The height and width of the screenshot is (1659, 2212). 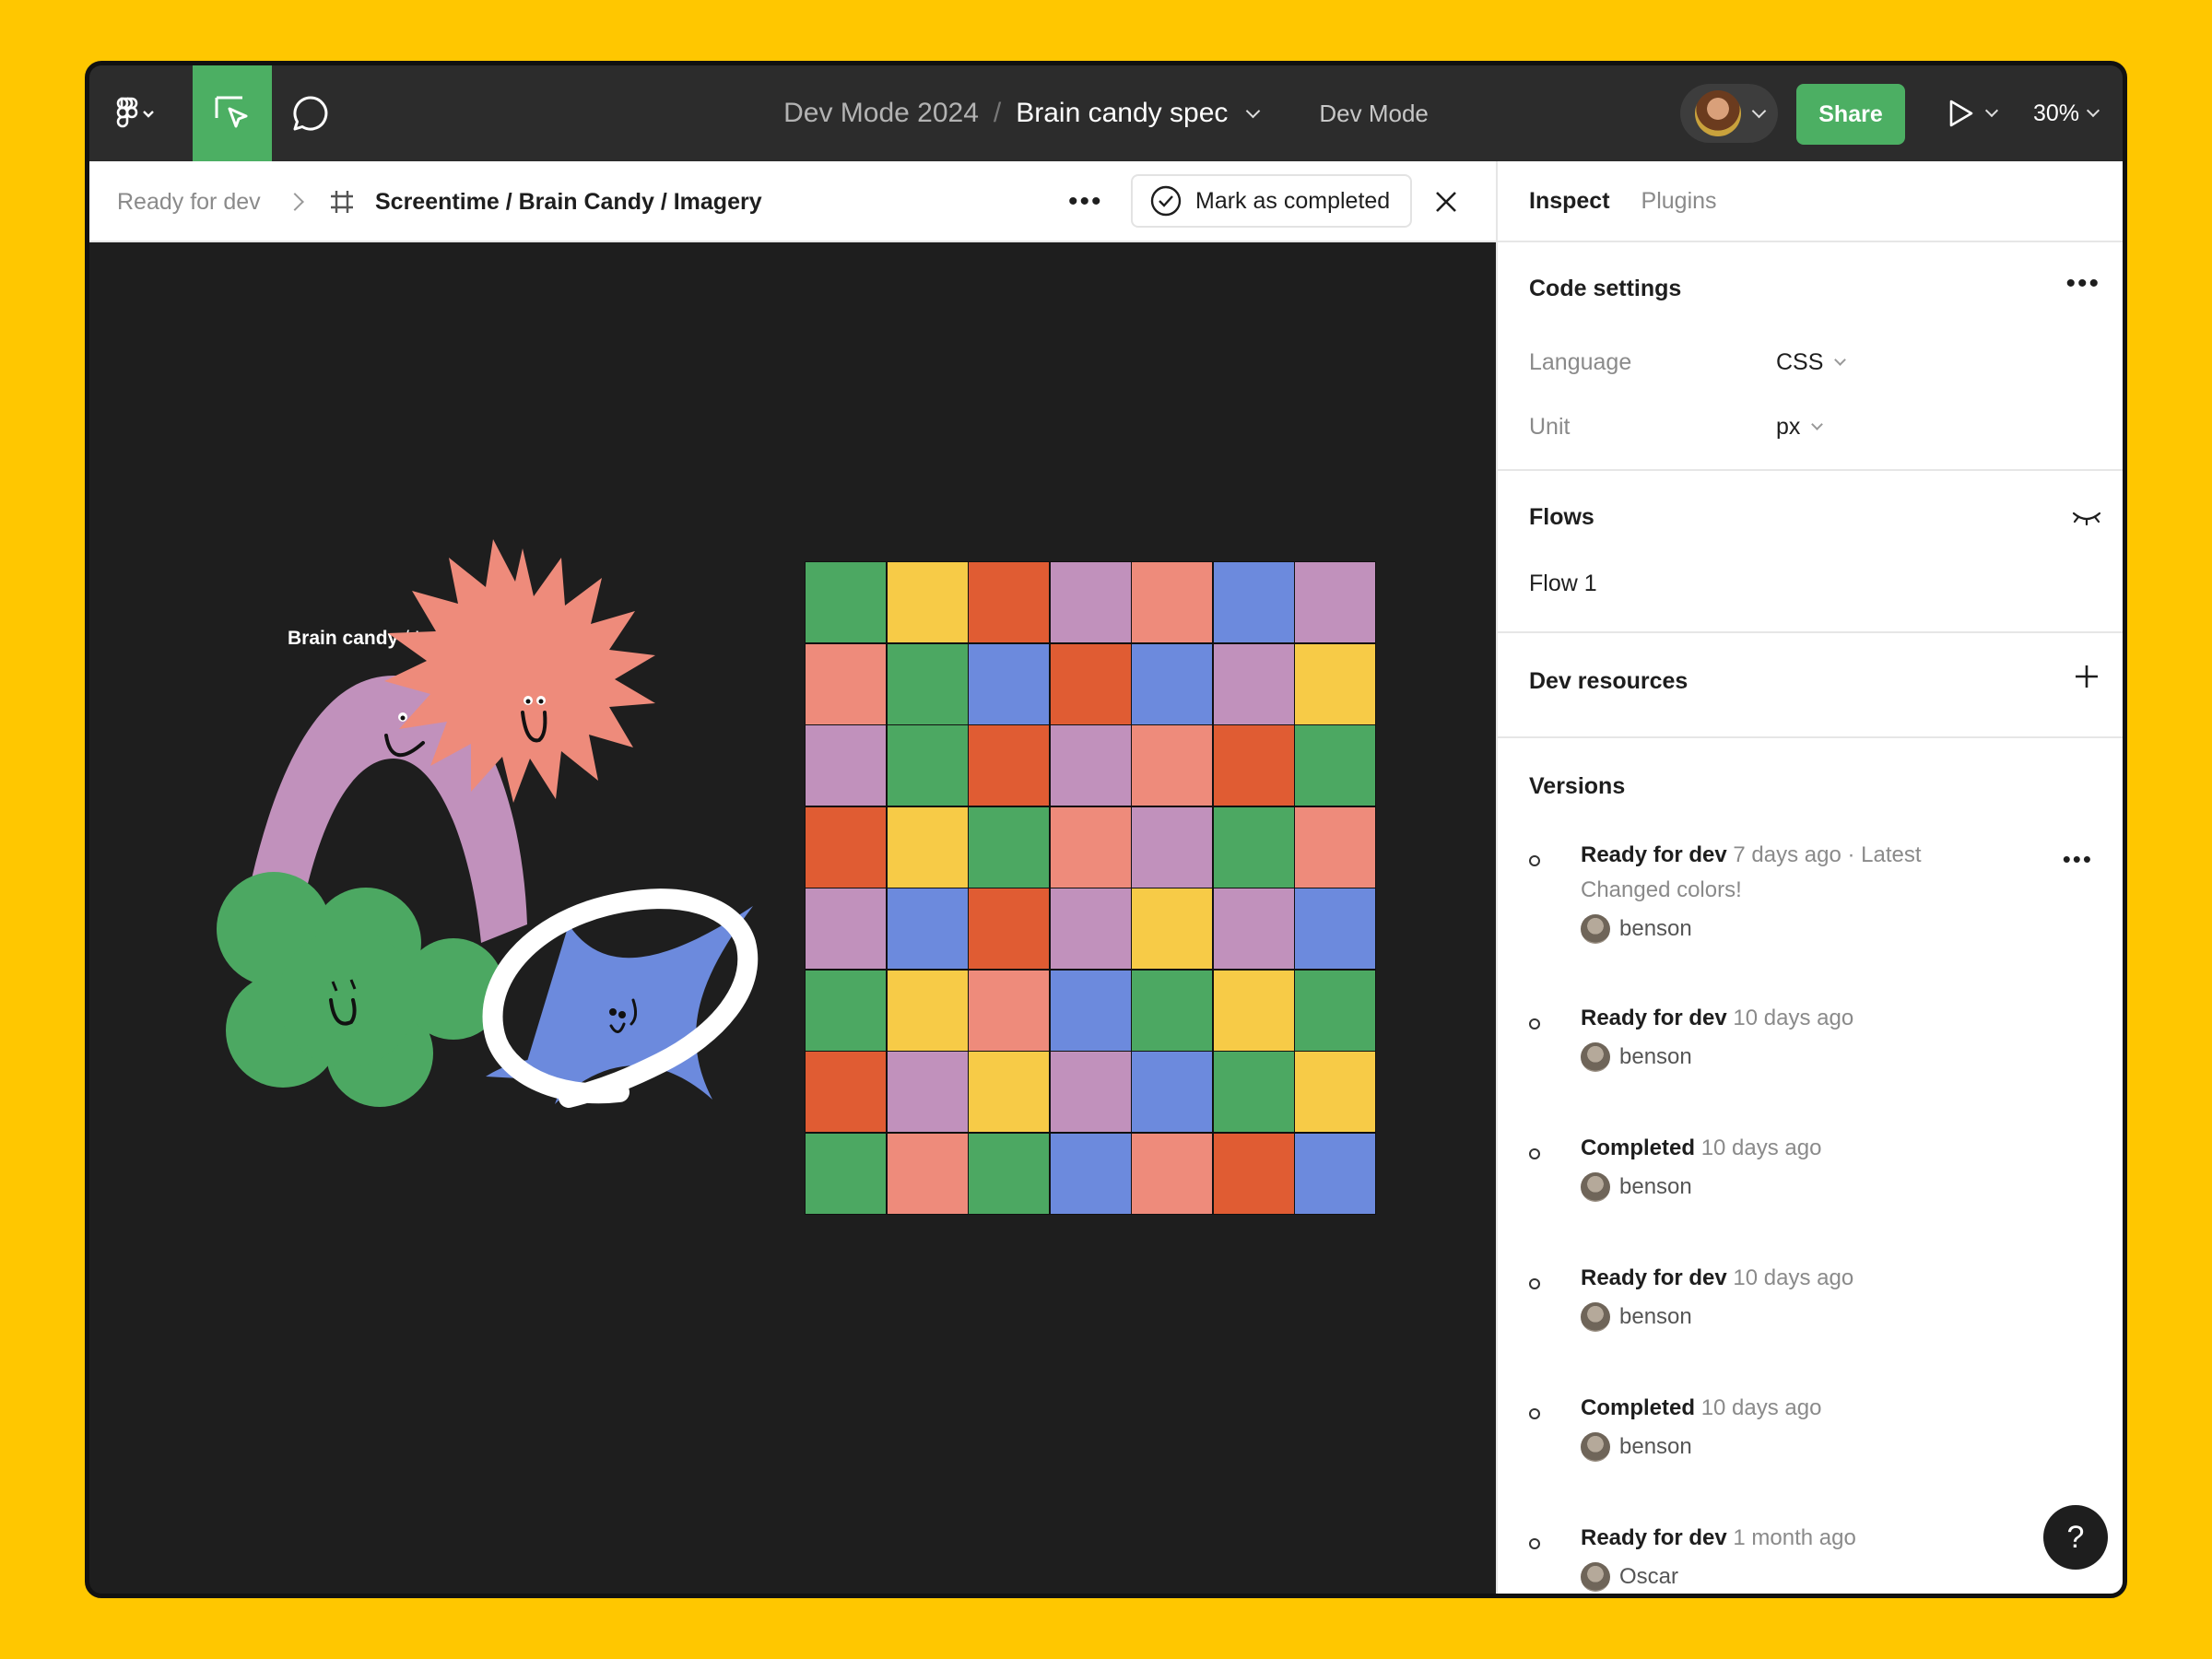 I want to click on chevron-right-icon, so click(x=295, y=201).